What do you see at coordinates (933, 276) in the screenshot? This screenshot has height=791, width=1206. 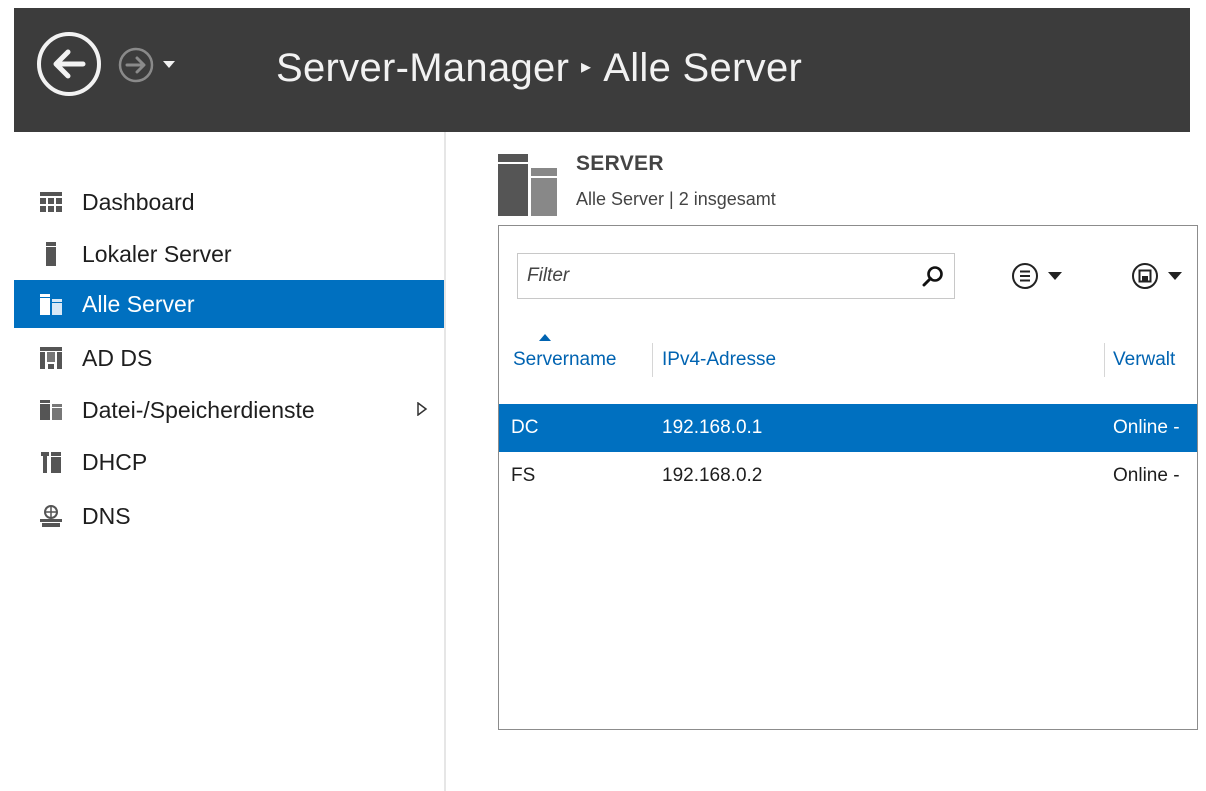 I see `search-icon` at bounding box center [933, 276].